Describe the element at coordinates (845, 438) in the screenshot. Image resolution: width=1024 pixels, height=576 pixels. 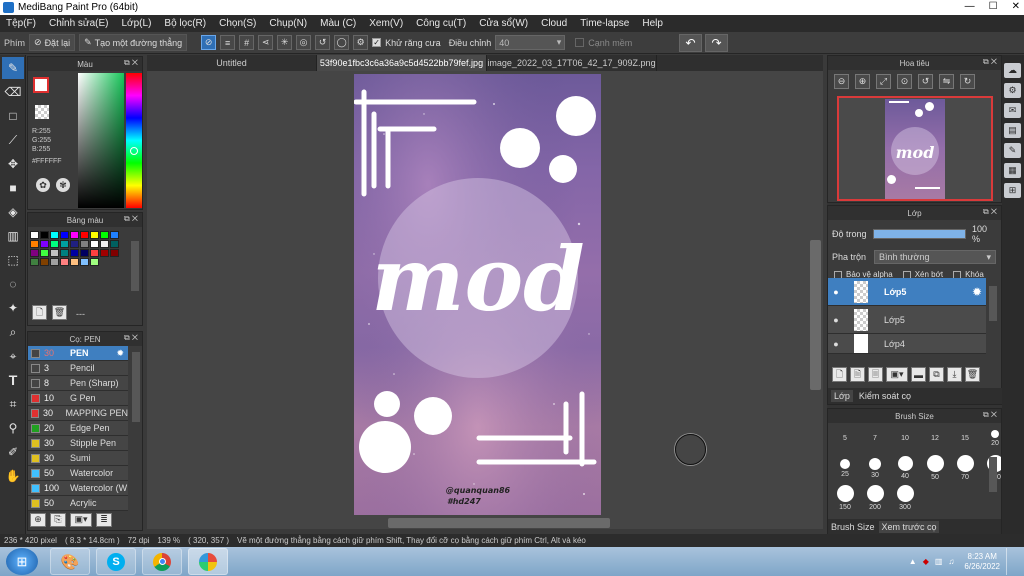
I see `brush-size-option: 5` at that location.